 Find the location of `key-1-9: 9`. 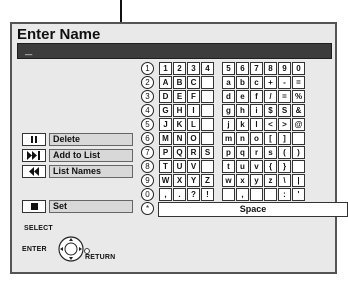

key-1-9: 9 is located at coordinates (284, 68).